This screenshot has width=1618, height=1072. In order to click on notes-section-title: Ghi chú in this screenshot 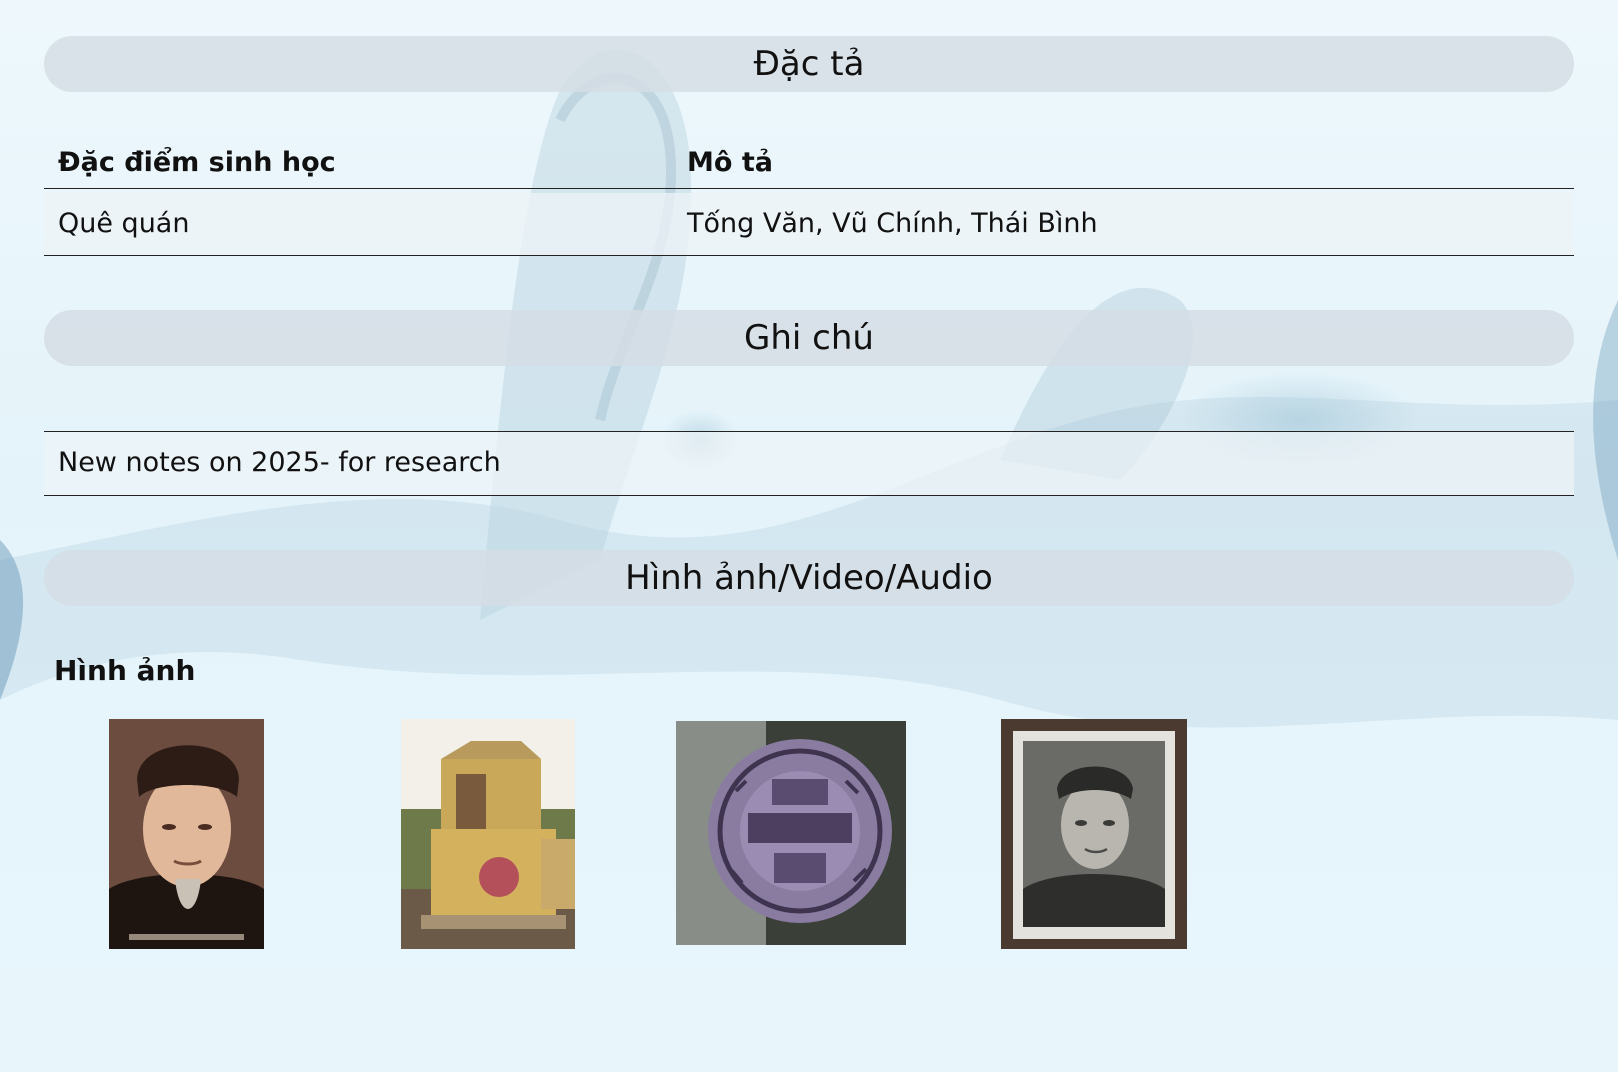, I will do `click(809, 338)`.